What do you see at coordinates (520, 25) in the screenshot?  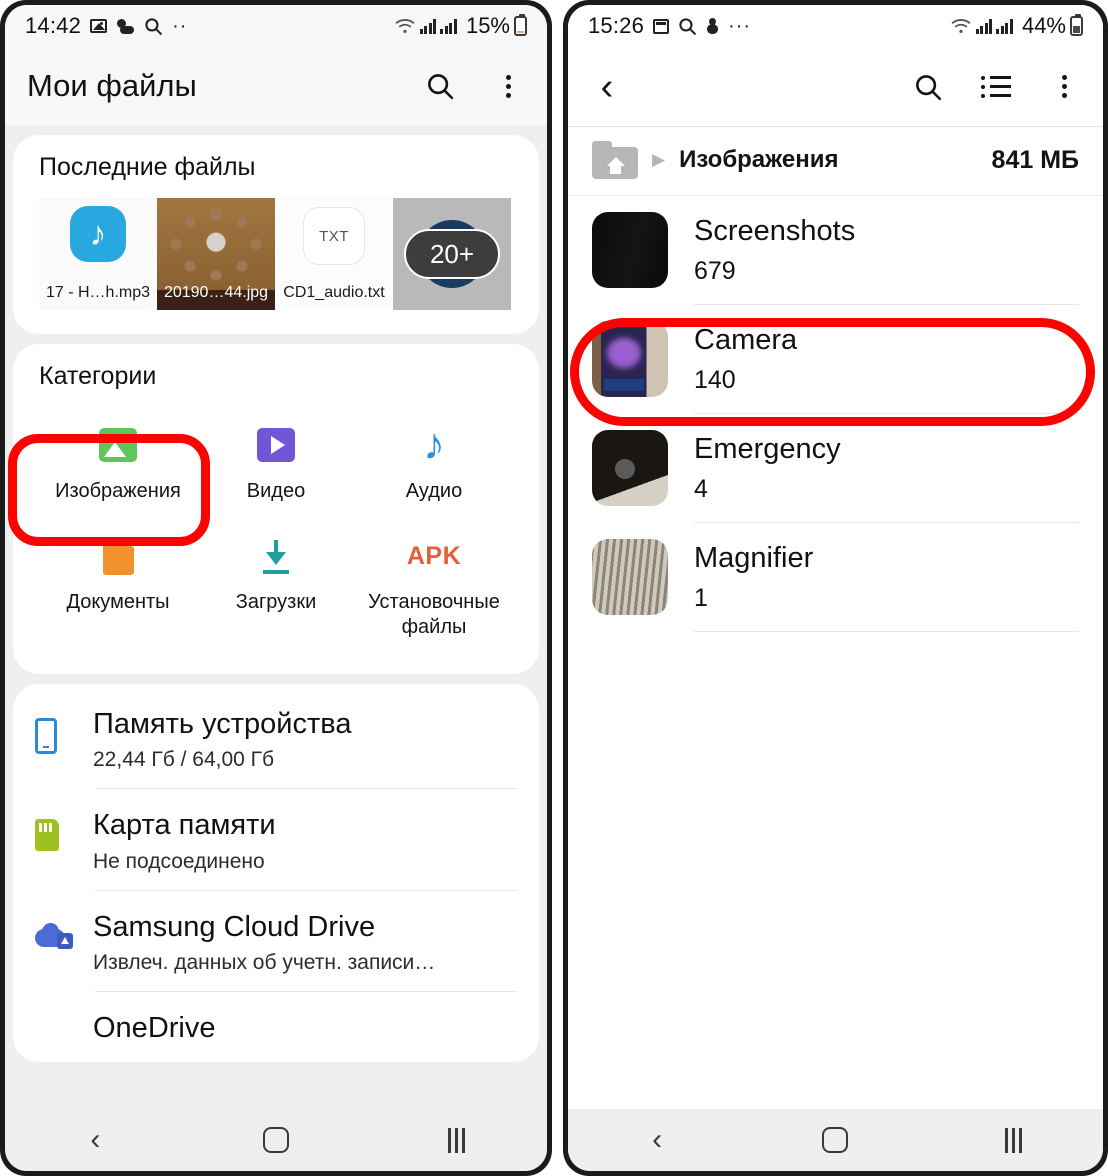 I see `battery-icon` at bounding box center [520, 25].